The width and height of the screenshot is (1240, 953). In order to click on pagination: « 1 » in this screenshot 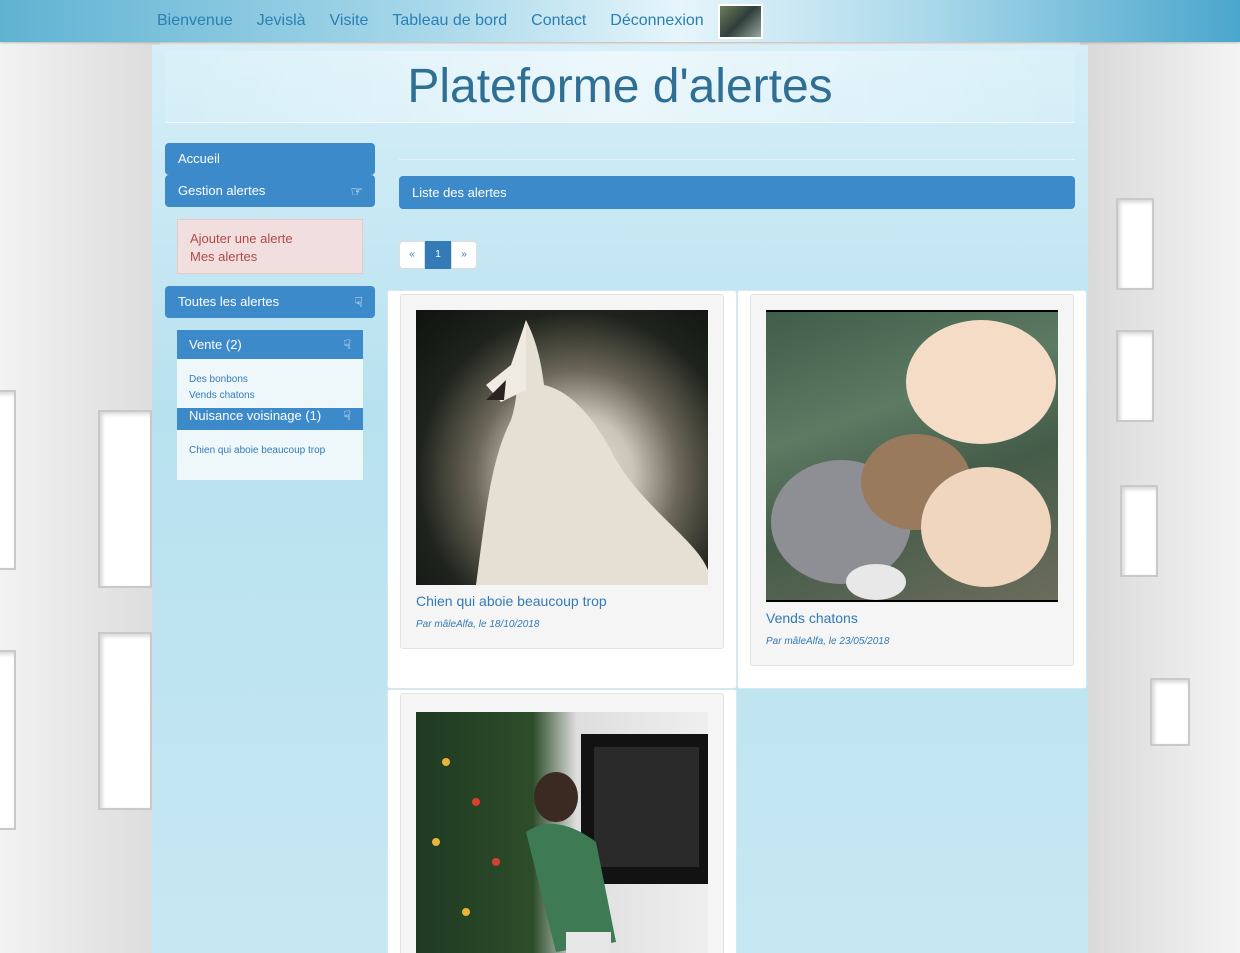, I will do `click(438, 255)`.